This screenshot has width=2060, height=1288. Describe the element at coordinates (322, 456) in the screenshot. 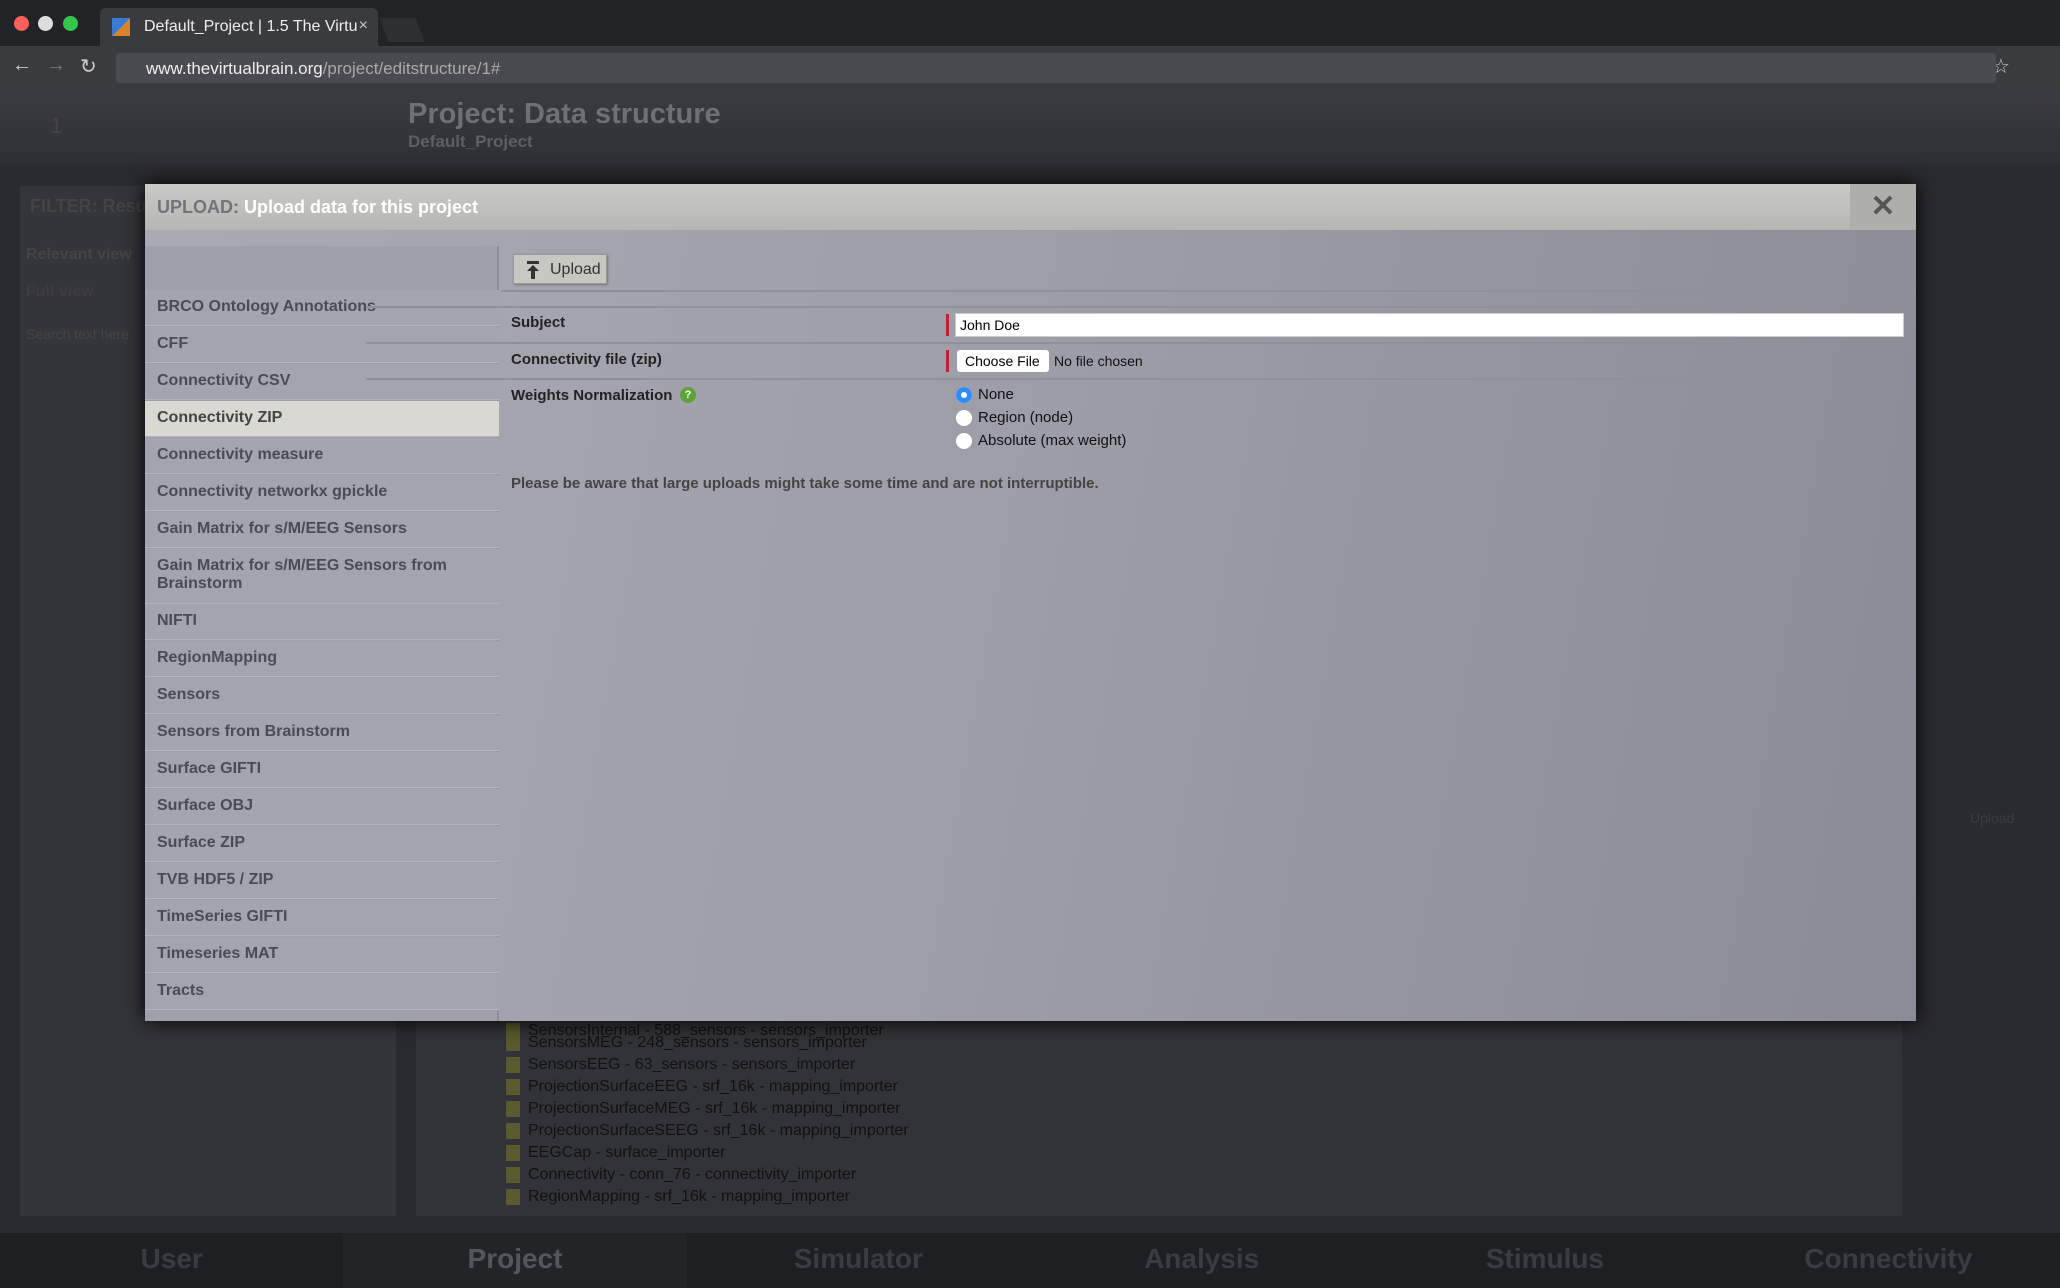

I see `importer-item: Connectivity measure` at that location.